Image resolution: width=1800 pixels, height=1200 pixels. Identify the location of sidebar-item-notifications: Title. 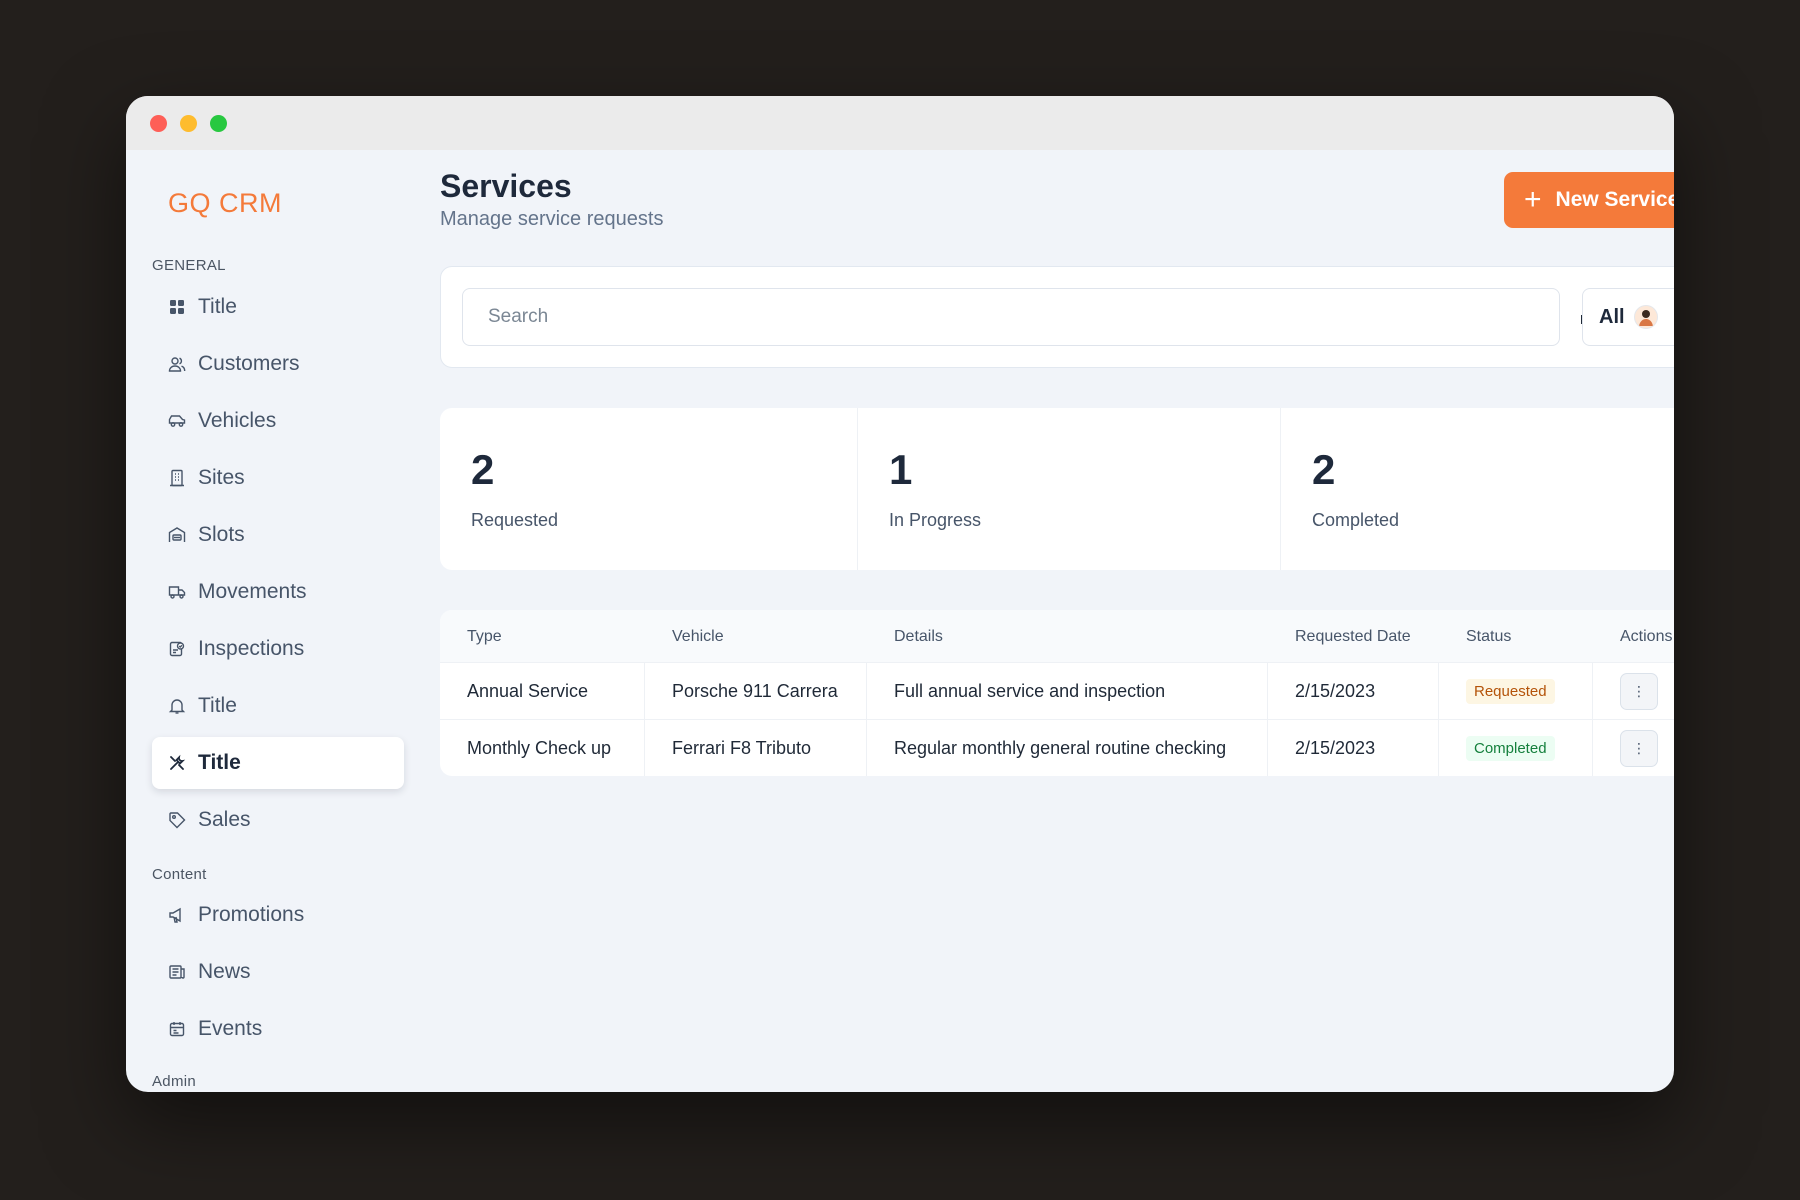
(278, 706).